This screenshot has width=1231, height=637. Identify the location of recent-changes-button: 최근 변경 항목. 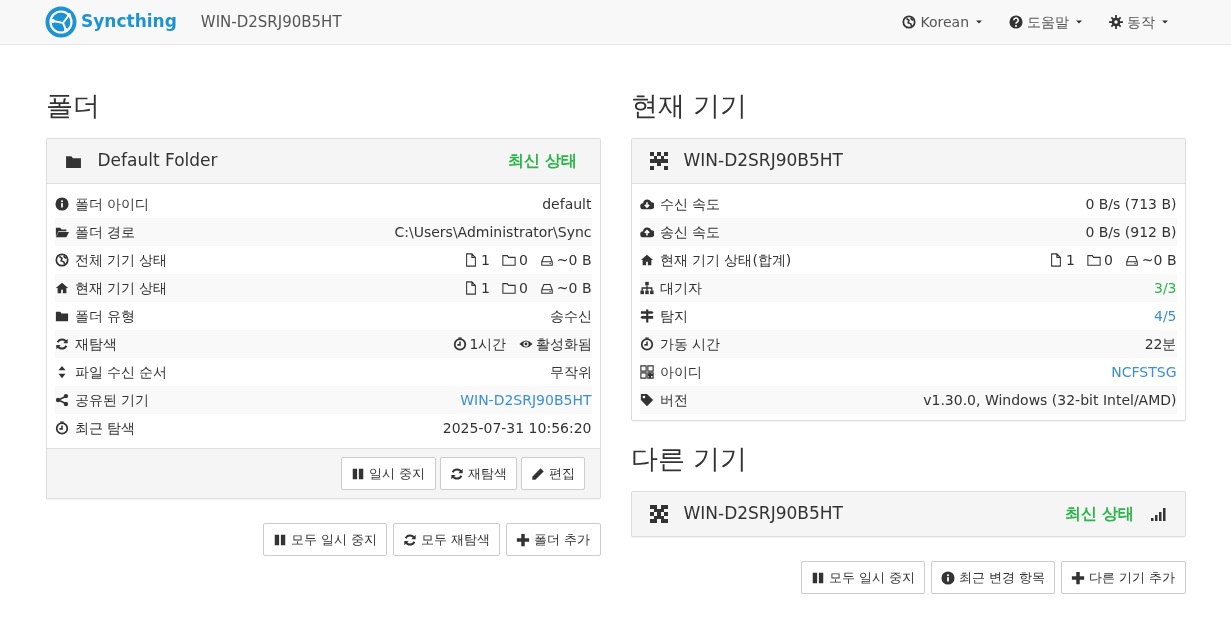
(993, 577).